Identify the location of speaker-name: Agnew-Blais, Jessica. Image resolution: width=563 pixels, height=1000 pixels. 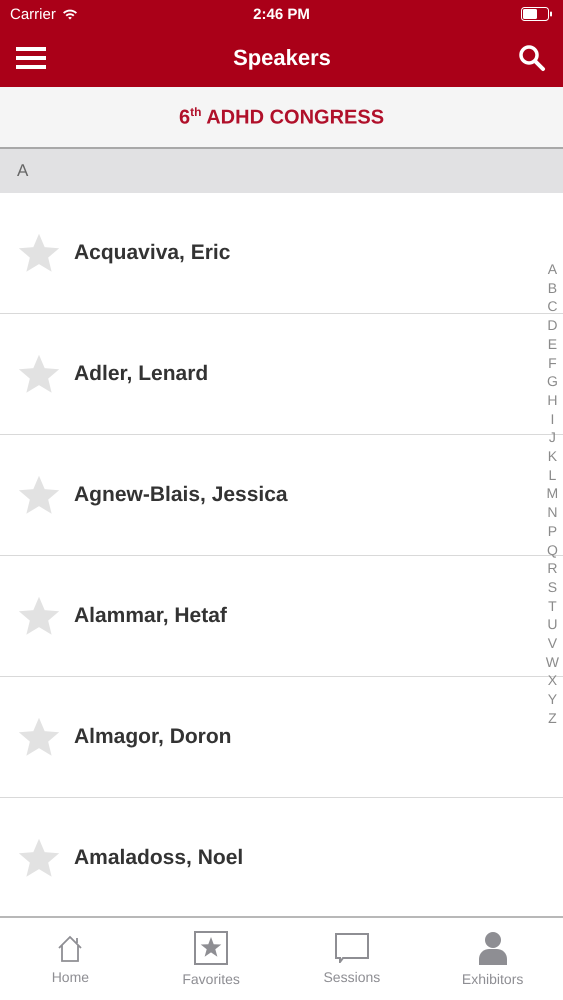
(181, 495).